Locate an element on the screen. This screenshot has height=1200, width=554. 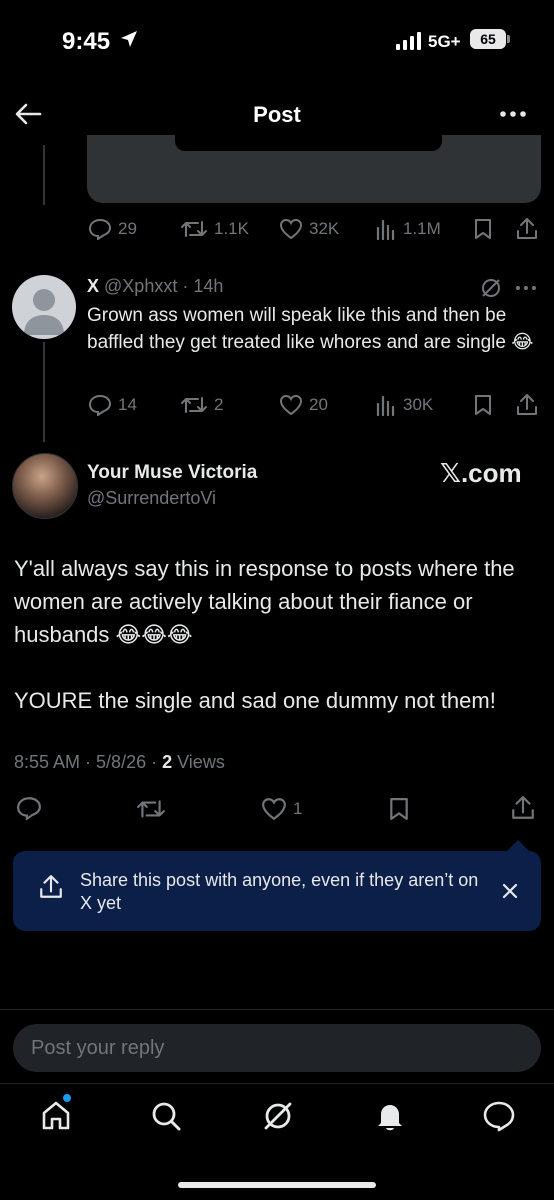
reply-count: 14 is located at coordinates (127, 404).